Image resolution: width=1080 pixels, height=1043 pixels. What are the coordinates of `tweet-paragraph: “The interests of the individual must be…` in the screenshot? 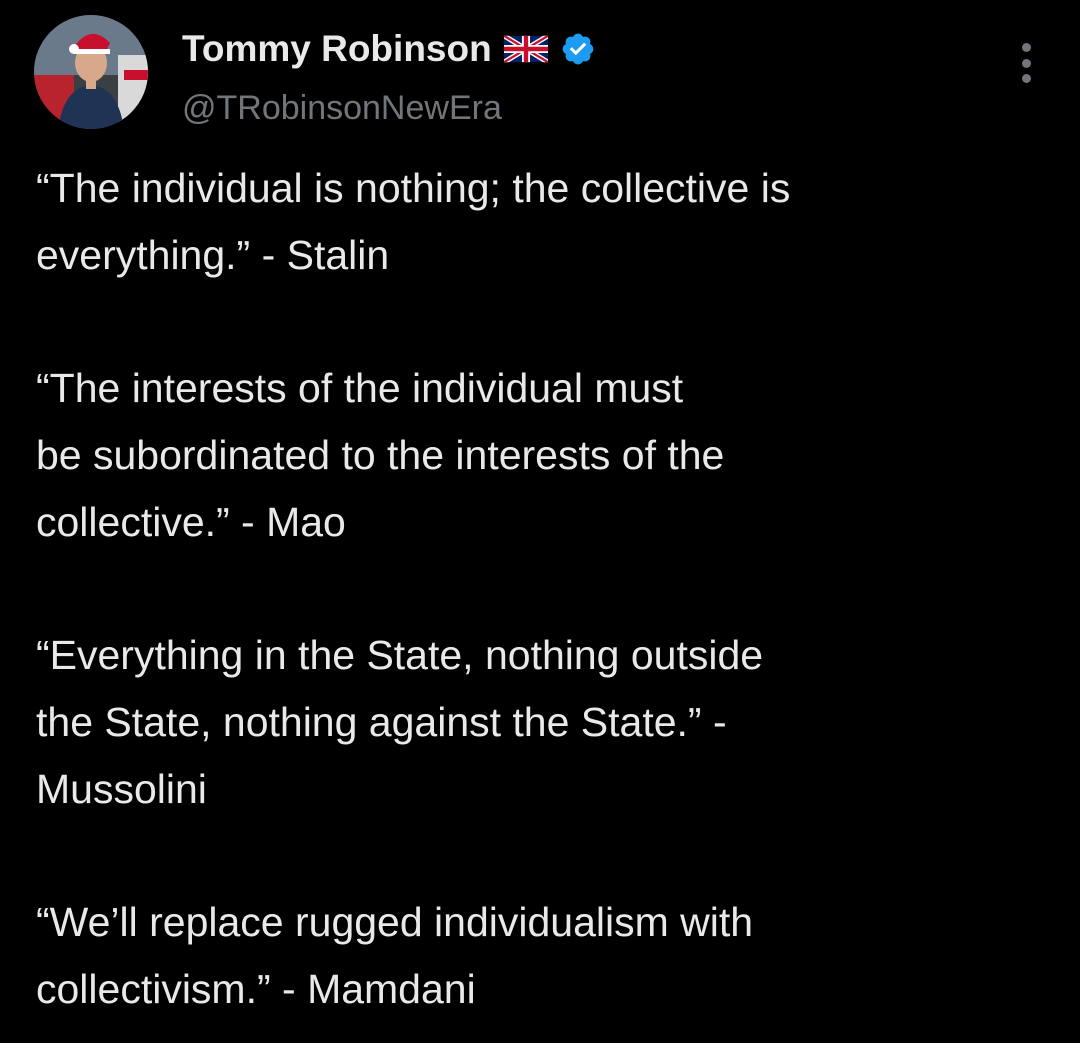 It's located at (380, 455).